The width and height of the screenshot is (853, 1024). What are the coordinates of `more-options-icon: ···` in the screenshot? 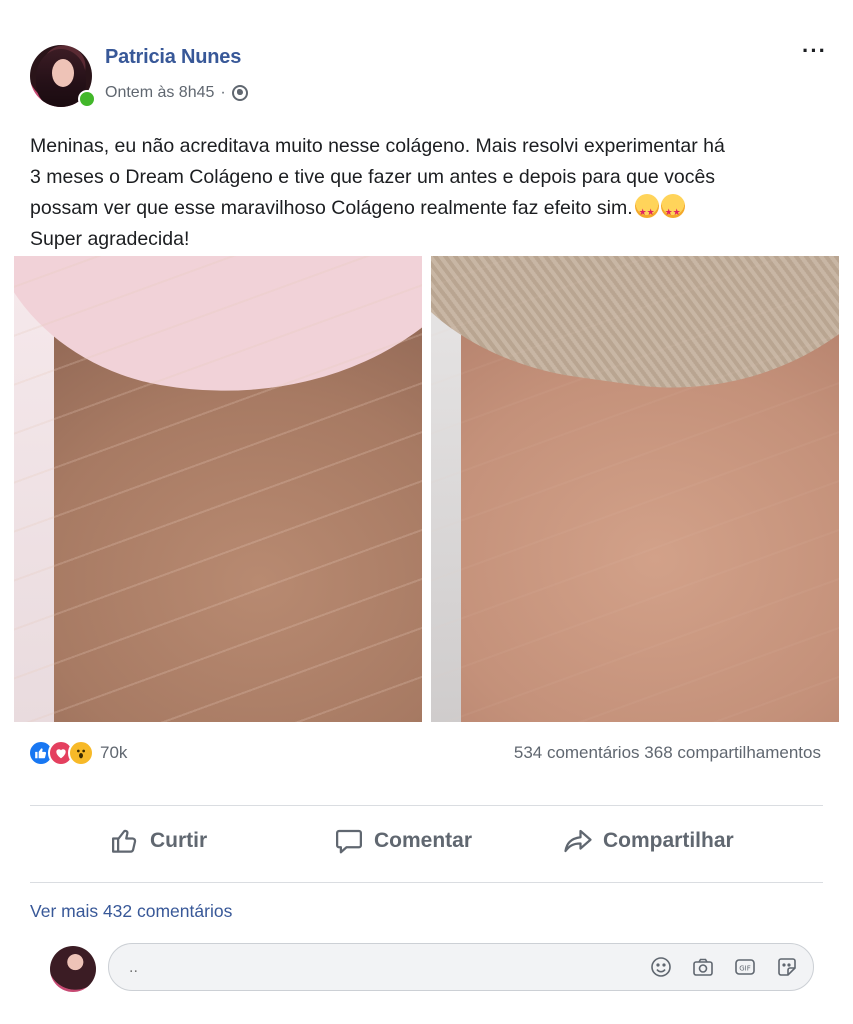 It's located at (814, 51).